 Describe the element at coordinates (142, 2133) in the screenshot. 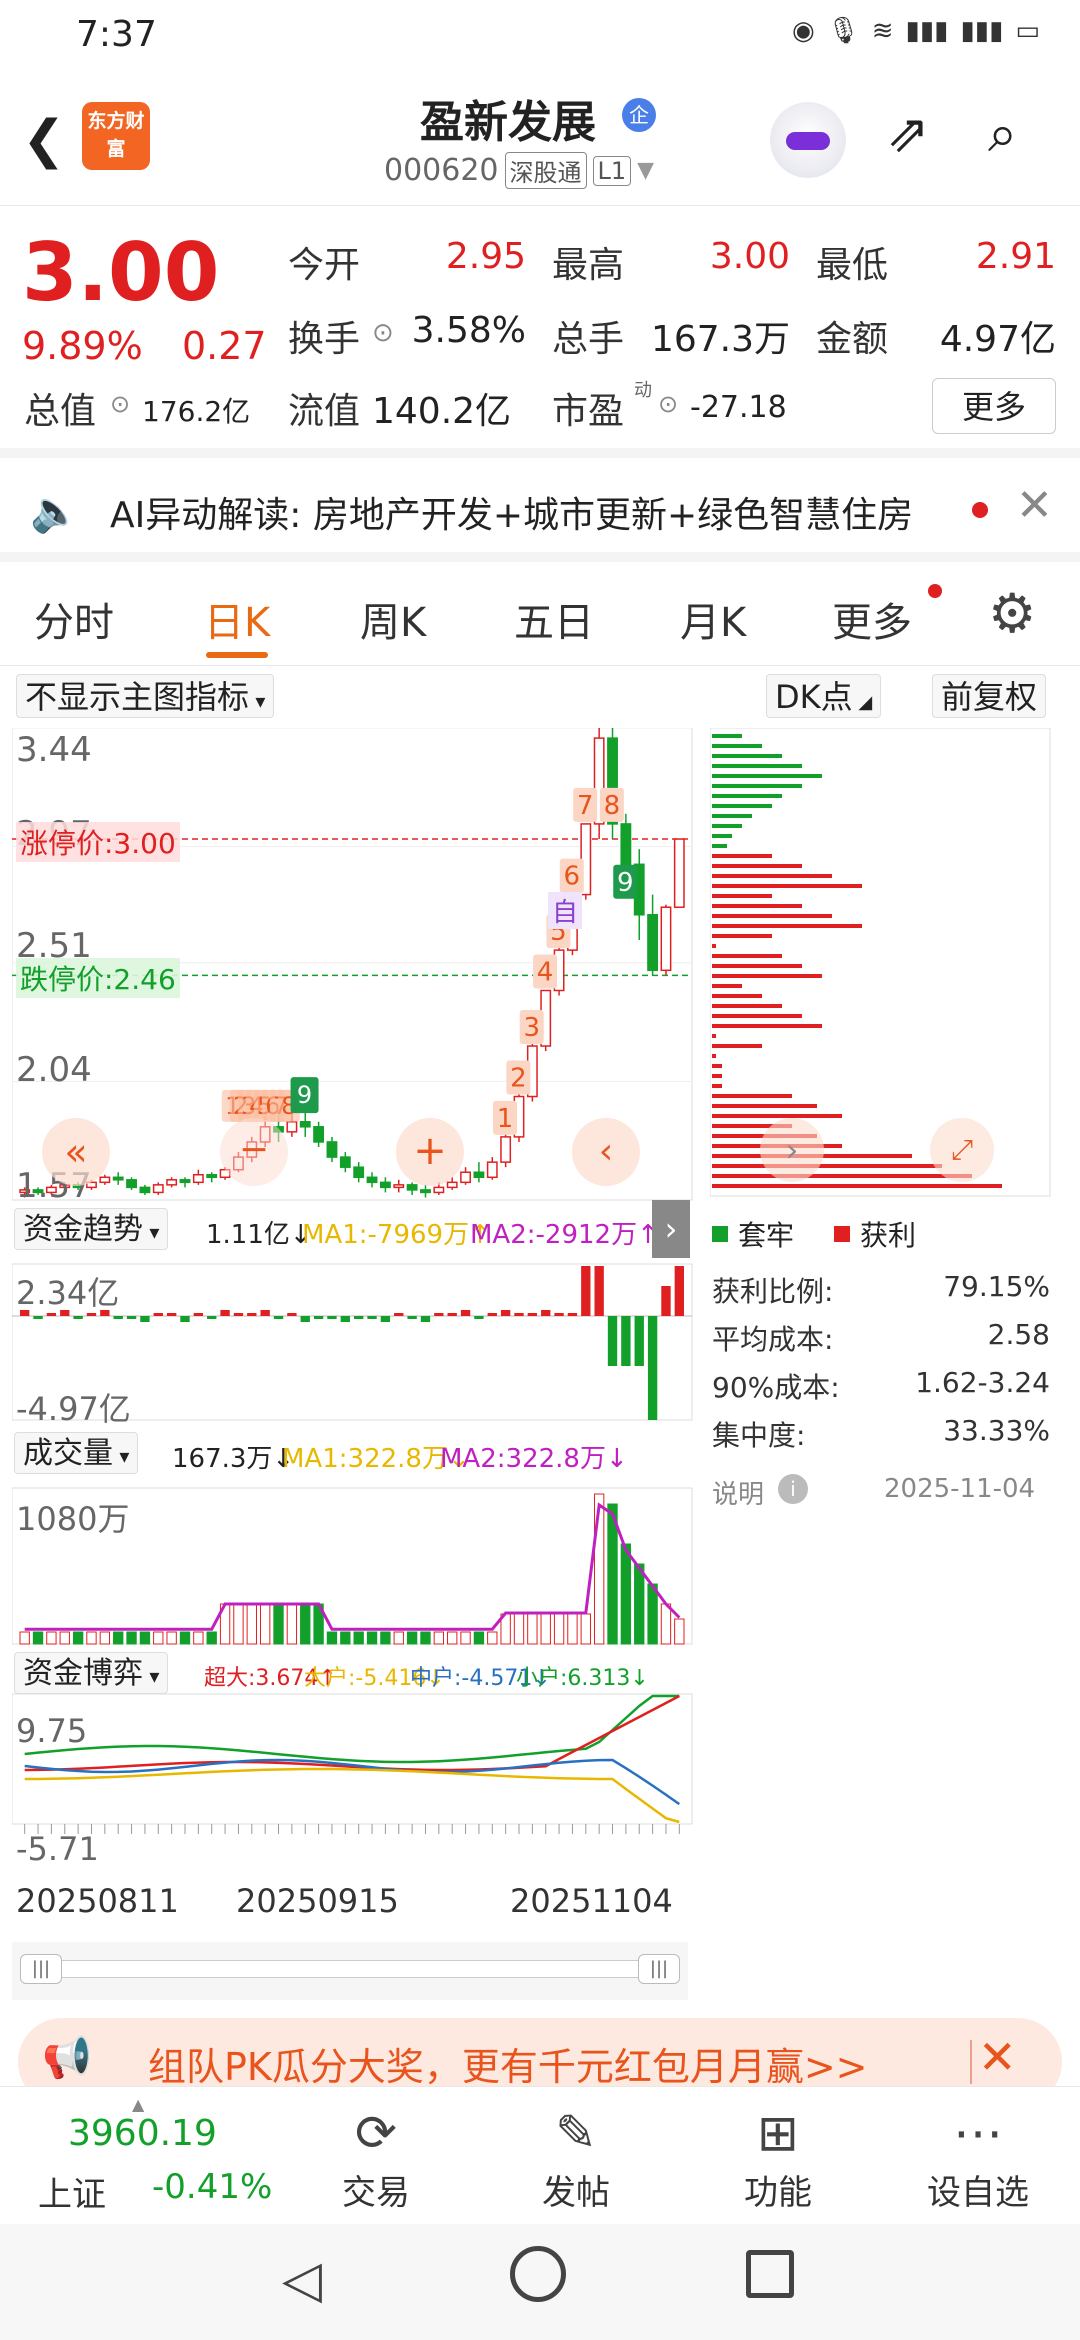

I see `index-value: 3960.19` at that location.